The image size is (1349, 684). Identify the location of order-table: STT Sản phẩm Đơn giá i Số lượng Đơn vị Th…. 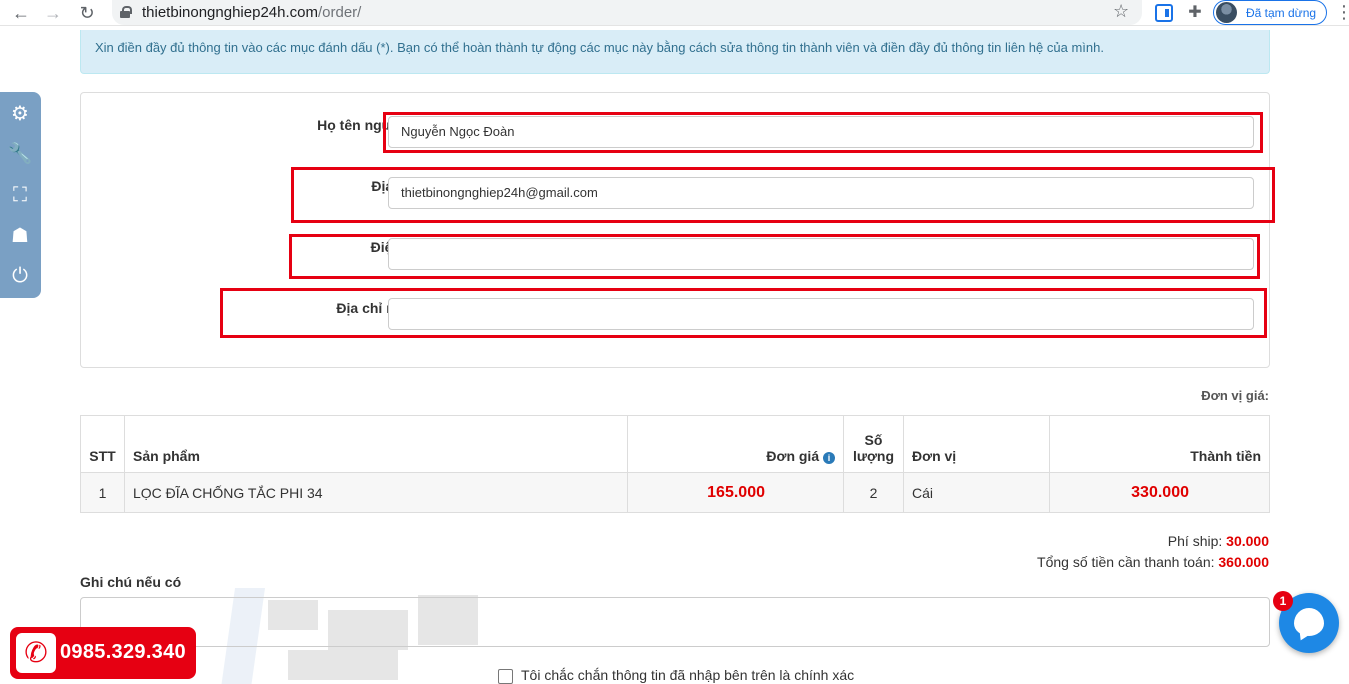
(675, 464).